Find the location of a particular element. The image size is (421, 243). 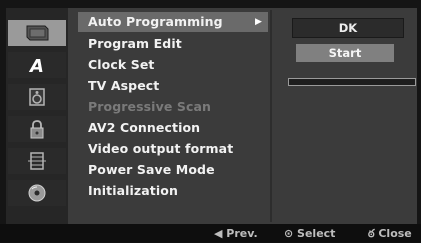

menu-item-label: Power Save Mode is located at coordinates (151, 169).